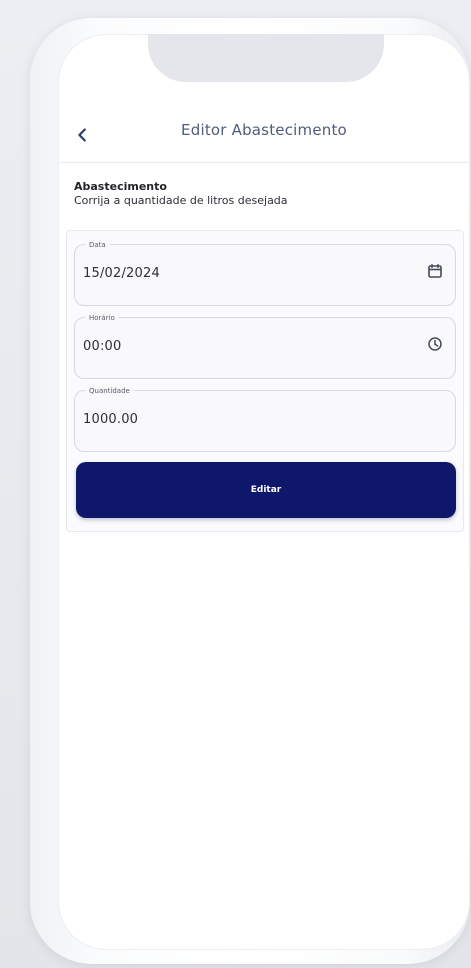  I want to click on app-header: Editor Abastecimento, so click(264, 141).